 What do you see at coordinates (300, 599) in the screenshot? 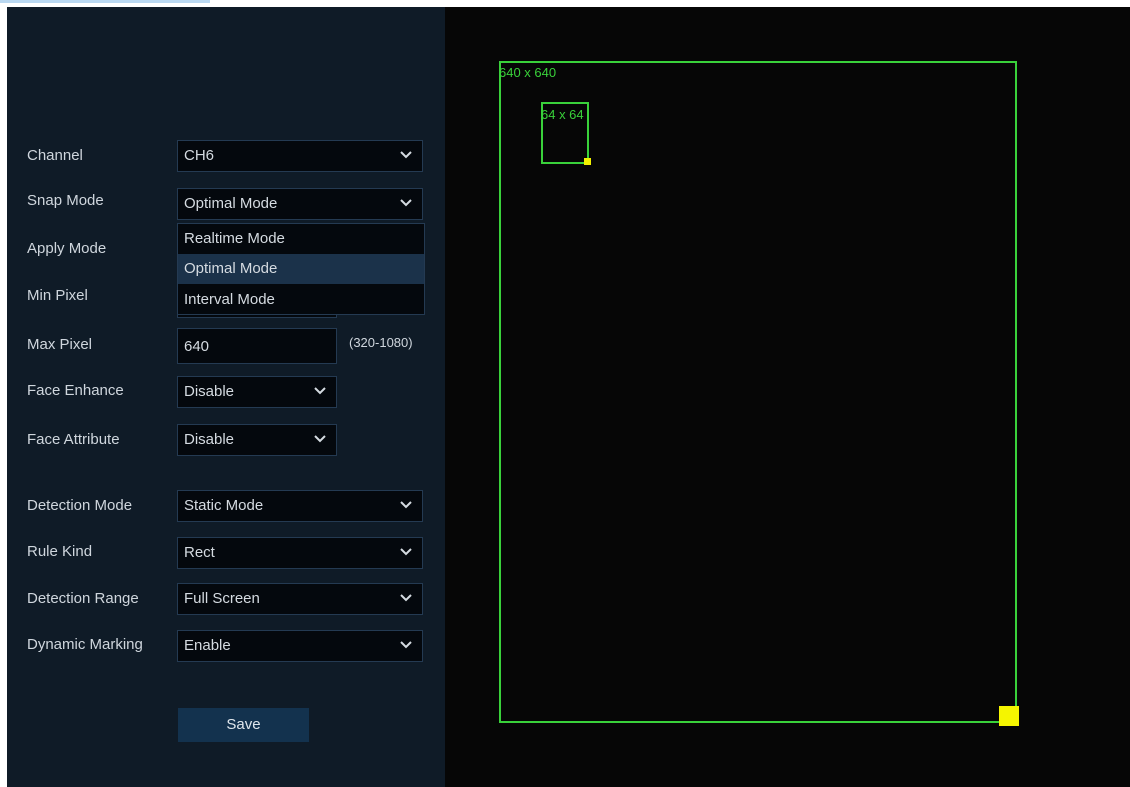
I see `detection-range-select: Full Screen` at bounding box center [300, 599].